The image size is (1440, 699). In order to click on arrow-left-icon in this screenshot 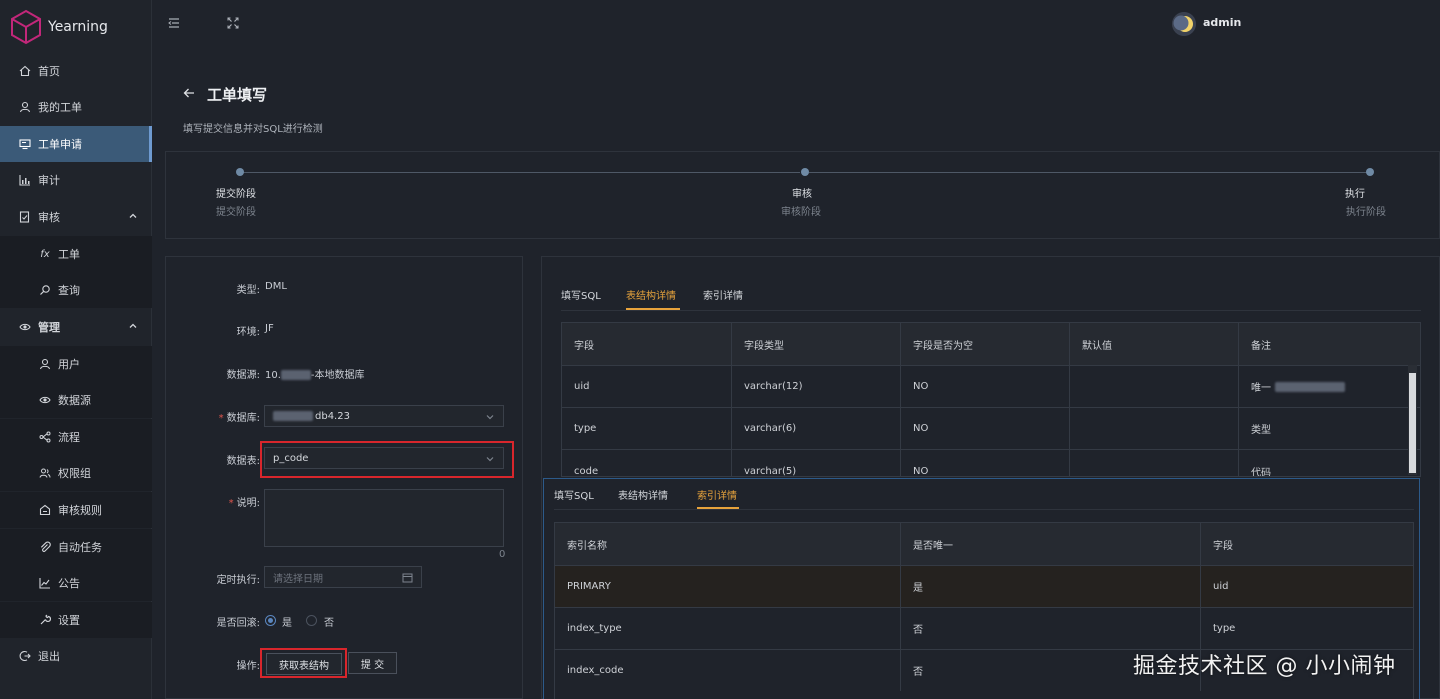, I will do `click(189, 93)`.